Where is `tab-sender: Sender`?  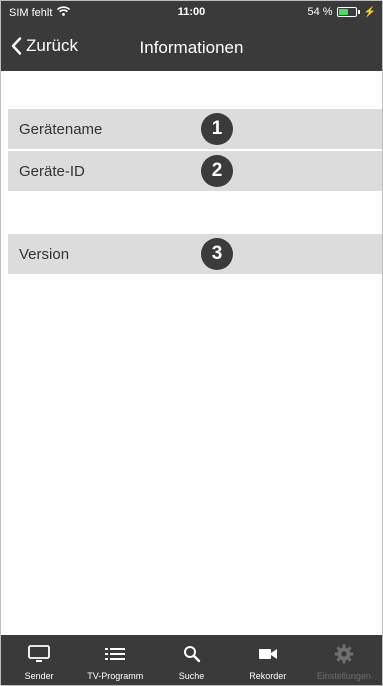
tab-sender: Sender is located at coordinates (39, 660).